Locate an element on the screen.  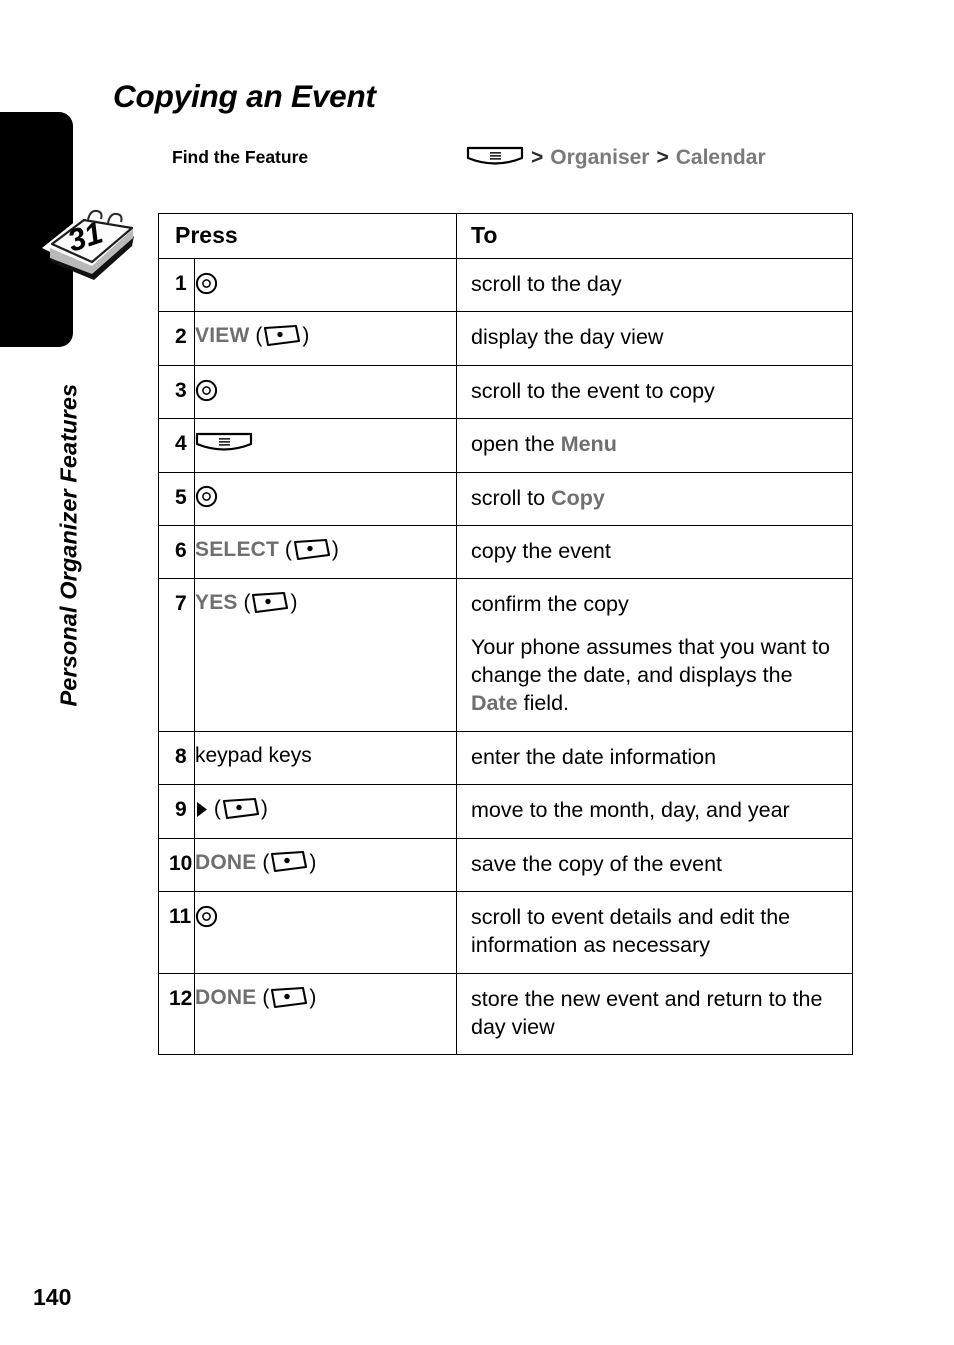
column-header-to: To is located at coordinates (655, 236).